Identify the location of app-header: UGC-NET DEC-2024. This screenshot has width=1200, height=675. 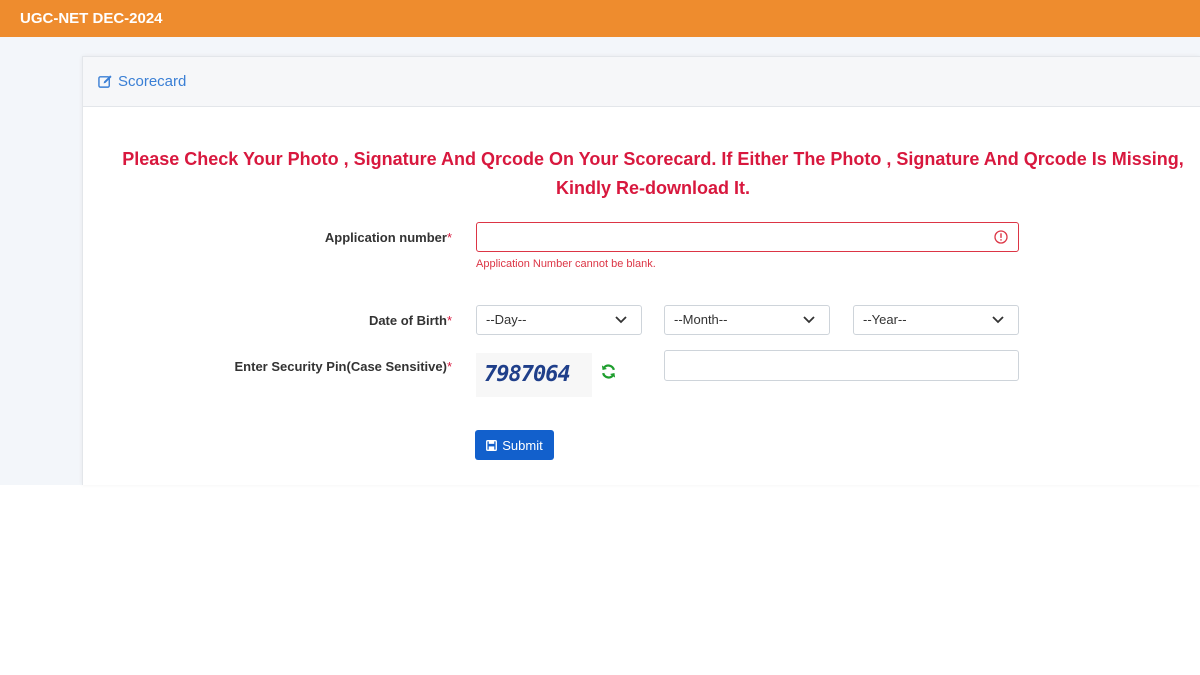
(600, 18).